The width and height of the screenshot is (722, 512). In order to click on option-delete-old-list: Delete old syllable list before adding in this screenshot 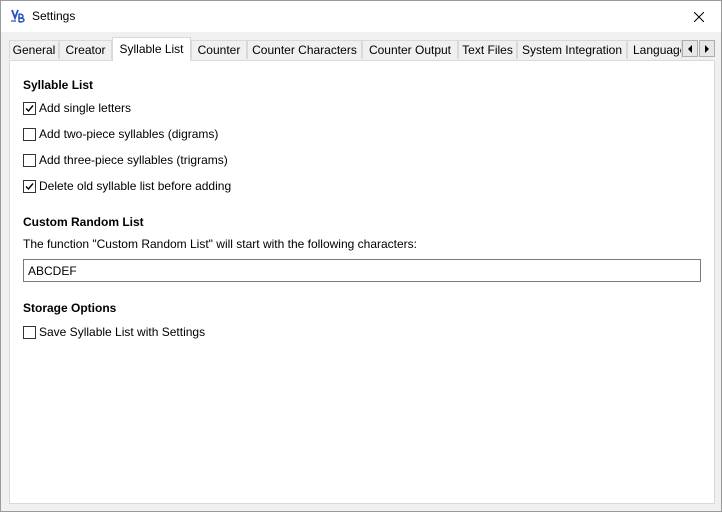, I will do `click(127, 186)`.